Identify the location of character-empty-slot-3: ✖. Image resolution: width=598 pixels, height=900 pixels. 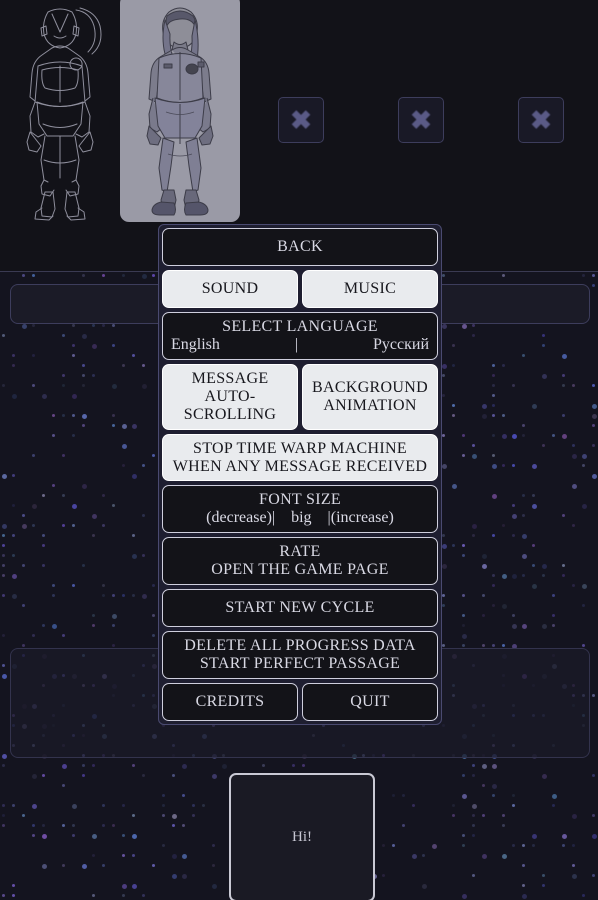
(541, 120).